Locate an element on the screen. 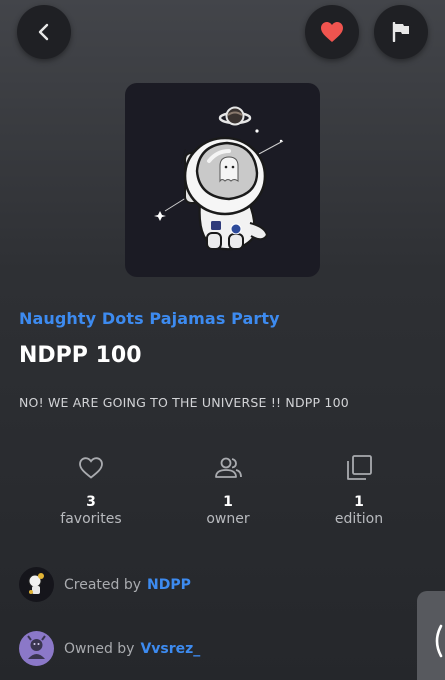  owner-label: owner is located at coordinates (228, 519).